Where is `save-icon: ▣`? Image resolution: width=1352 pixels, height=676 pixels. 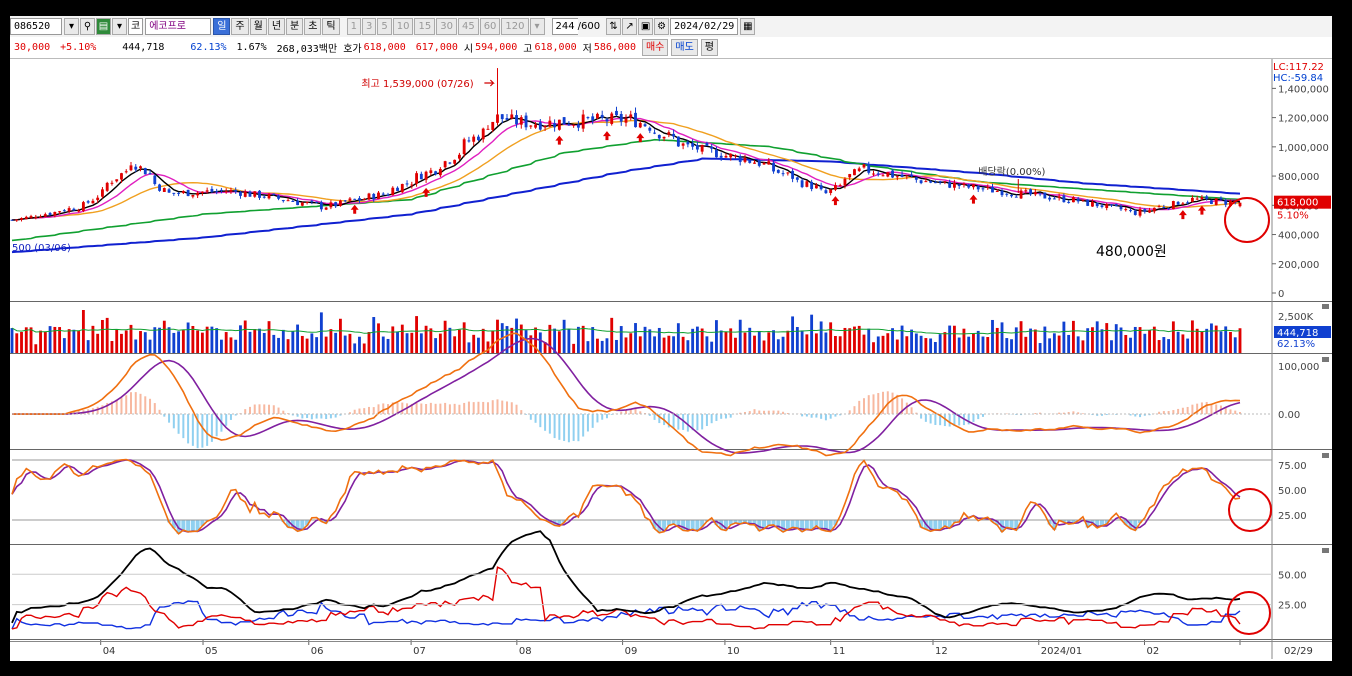
save-icon: ▣ is located at coordinates (646, 26).